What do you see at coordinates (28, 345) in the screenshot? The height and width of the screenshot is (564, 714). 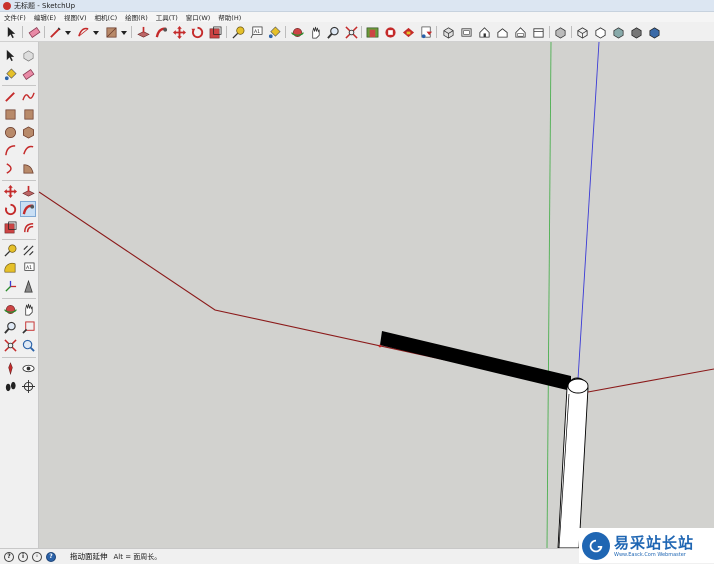 I see `previous-view-icon` at bounding box center [28, 345].